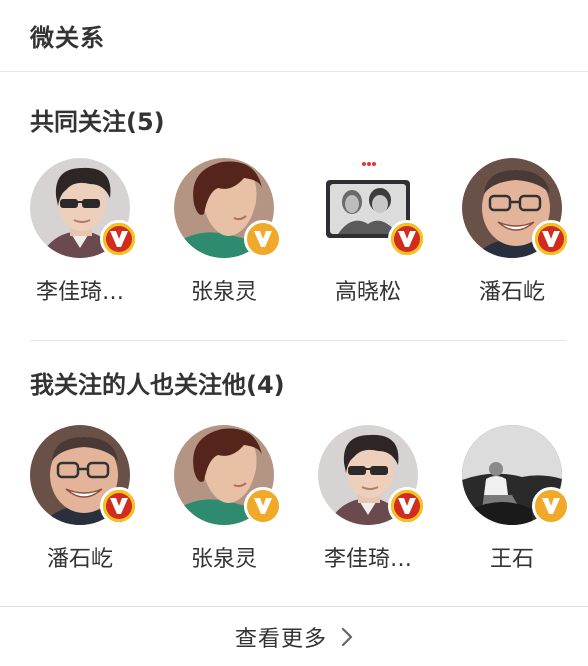 The height and width of the screenshot is (666, 588). I want to click on header: 微关系, so click(294, 36).